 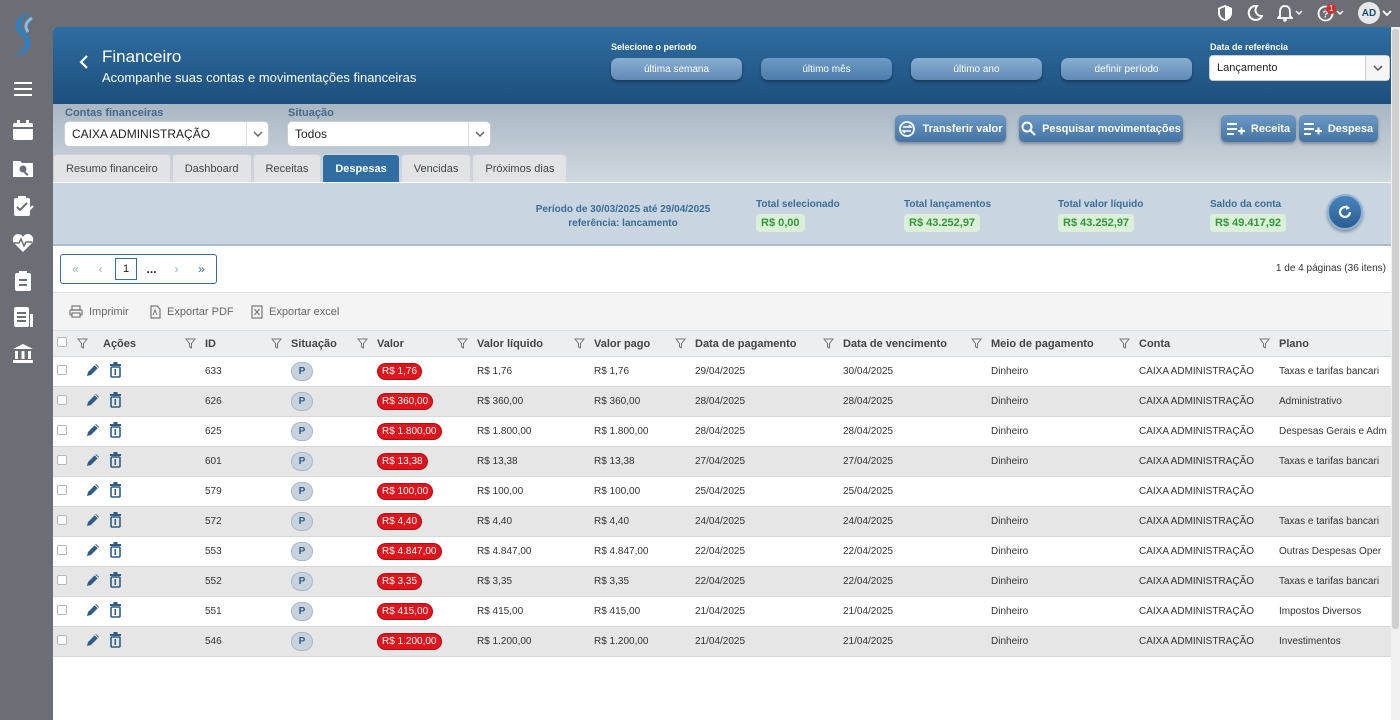 What do you see at coordinates (1126, 69) in the screenshot?
I see `period-custom-button: definir período` at bounding box center [1126, 69].